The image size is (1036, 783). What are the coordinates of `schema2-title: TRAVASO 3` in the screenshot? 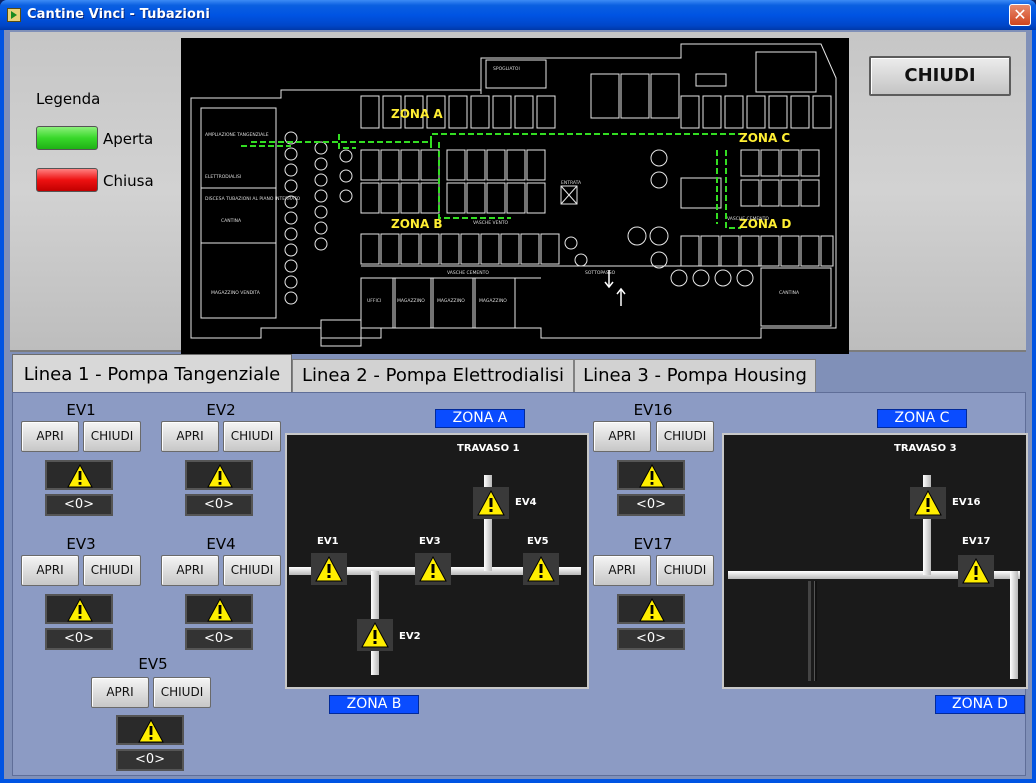 It's located at (925, 448).